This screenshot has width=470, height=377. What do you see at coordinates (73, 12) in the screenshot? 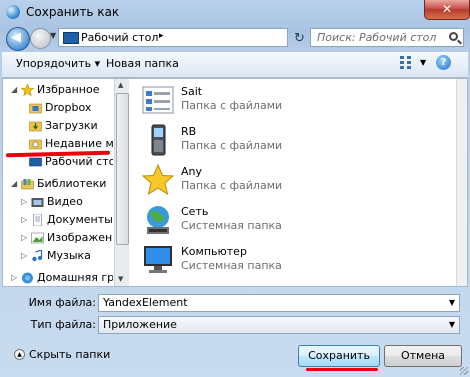
I see `window-title: Сохранить как` at bounding box center [73, 12].